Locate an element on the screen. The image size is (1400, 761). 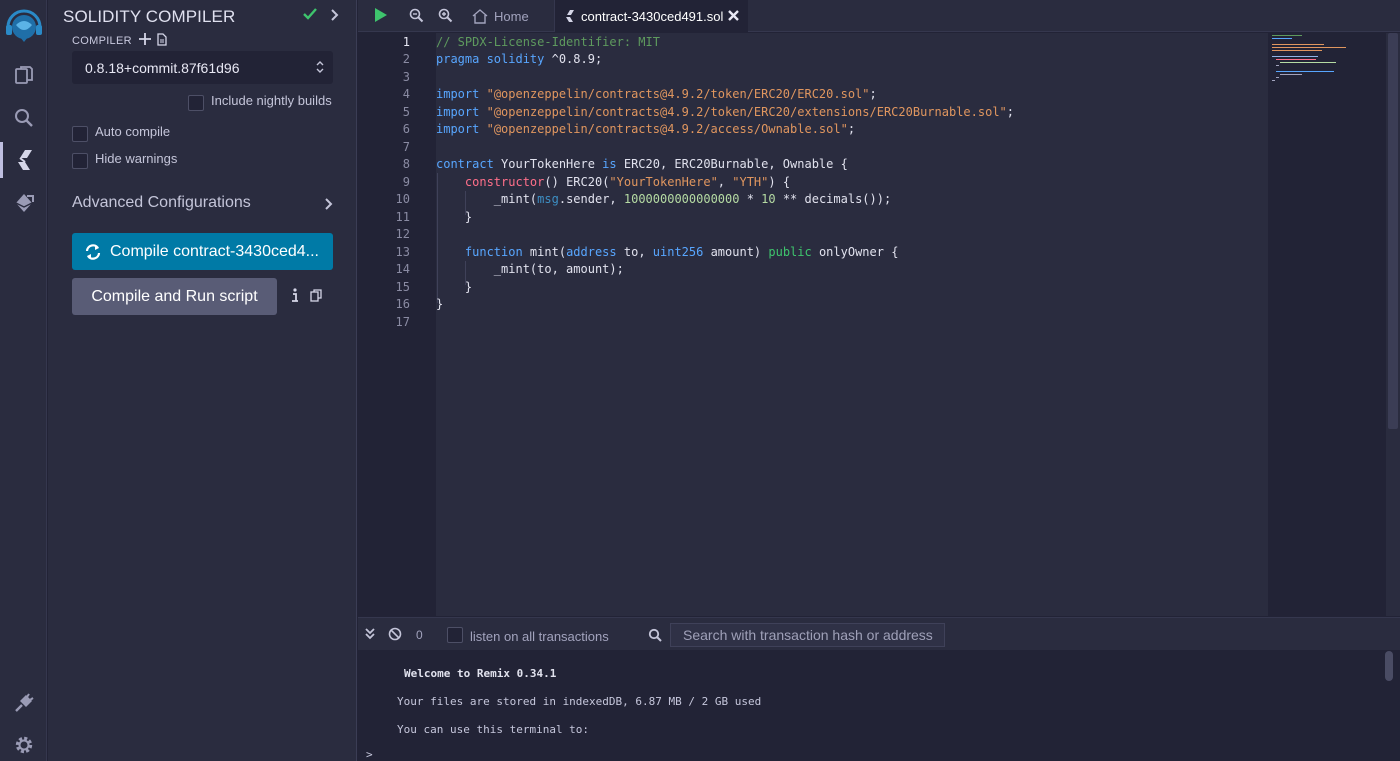
code-token: "YTH" is located at coordinates (750, 182).